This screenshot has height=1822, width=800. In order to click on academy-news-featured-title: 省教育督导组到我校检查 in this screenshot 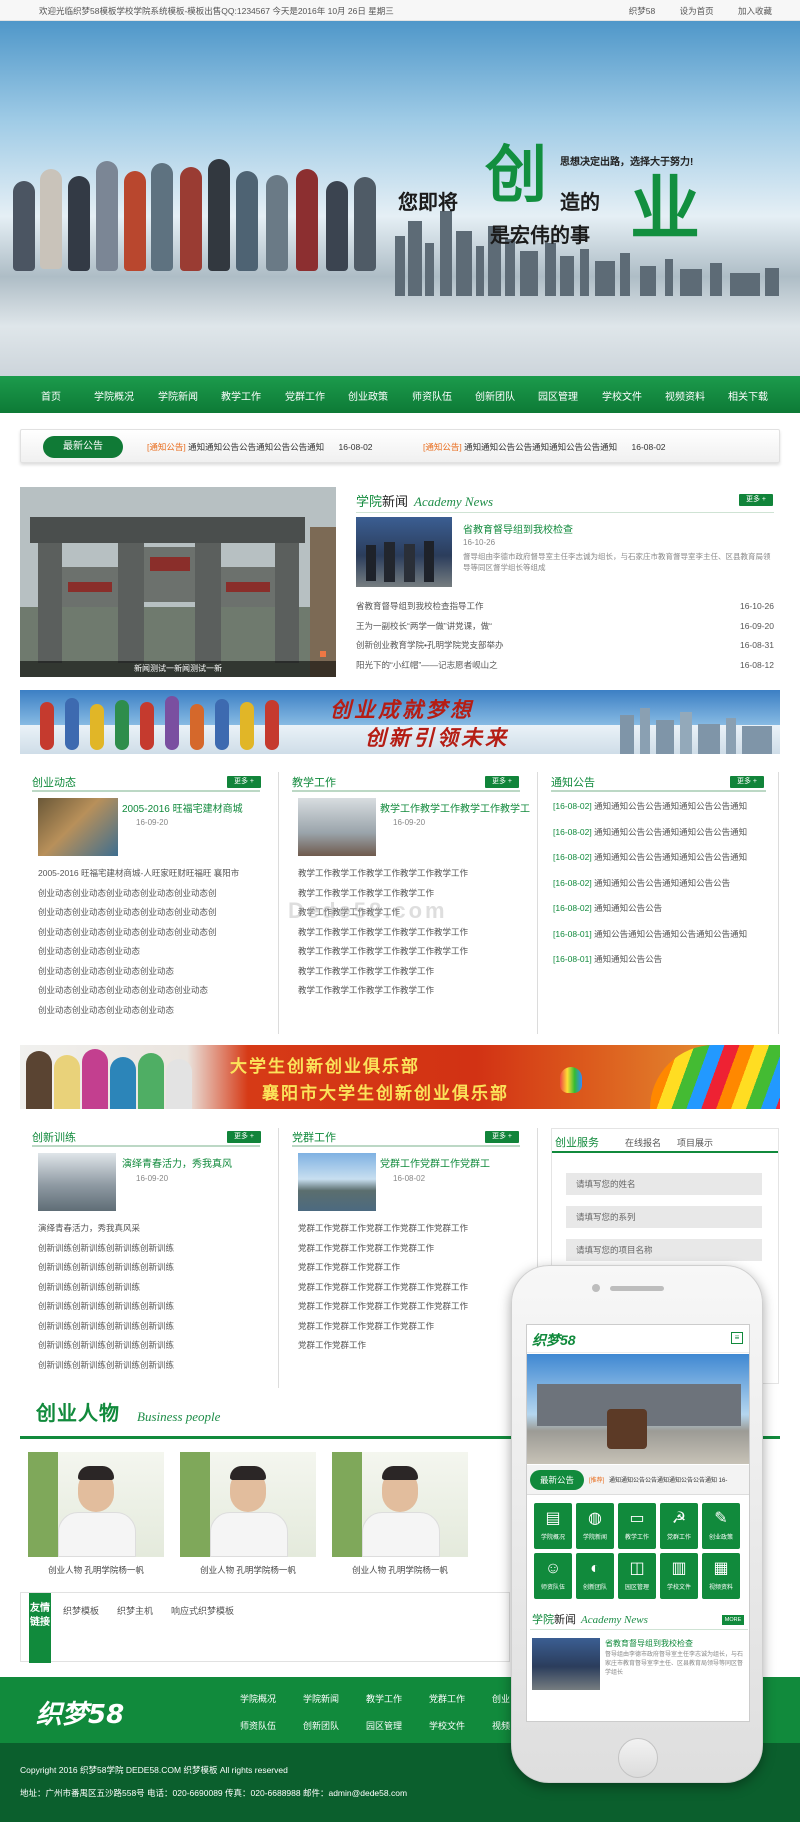, I will do `click(518, 528)`.